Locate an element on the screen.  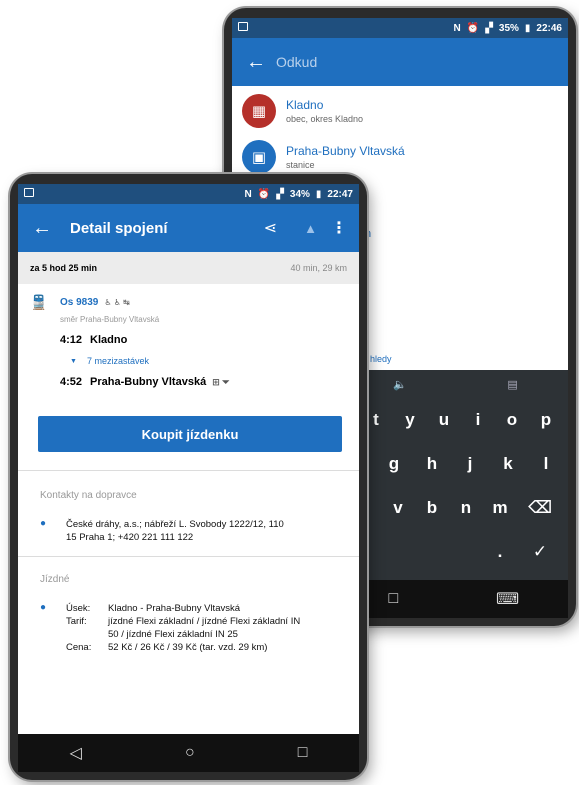
keyboard-switch-icon: ⌨ is located at coordinates (507, 599).